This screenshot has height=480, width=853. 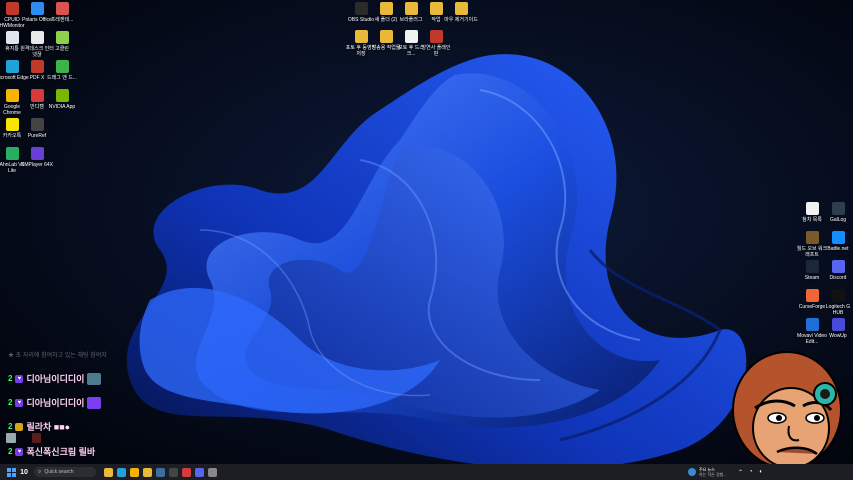 I want to click on drag-drop-icon, so click(x=62, y=66).